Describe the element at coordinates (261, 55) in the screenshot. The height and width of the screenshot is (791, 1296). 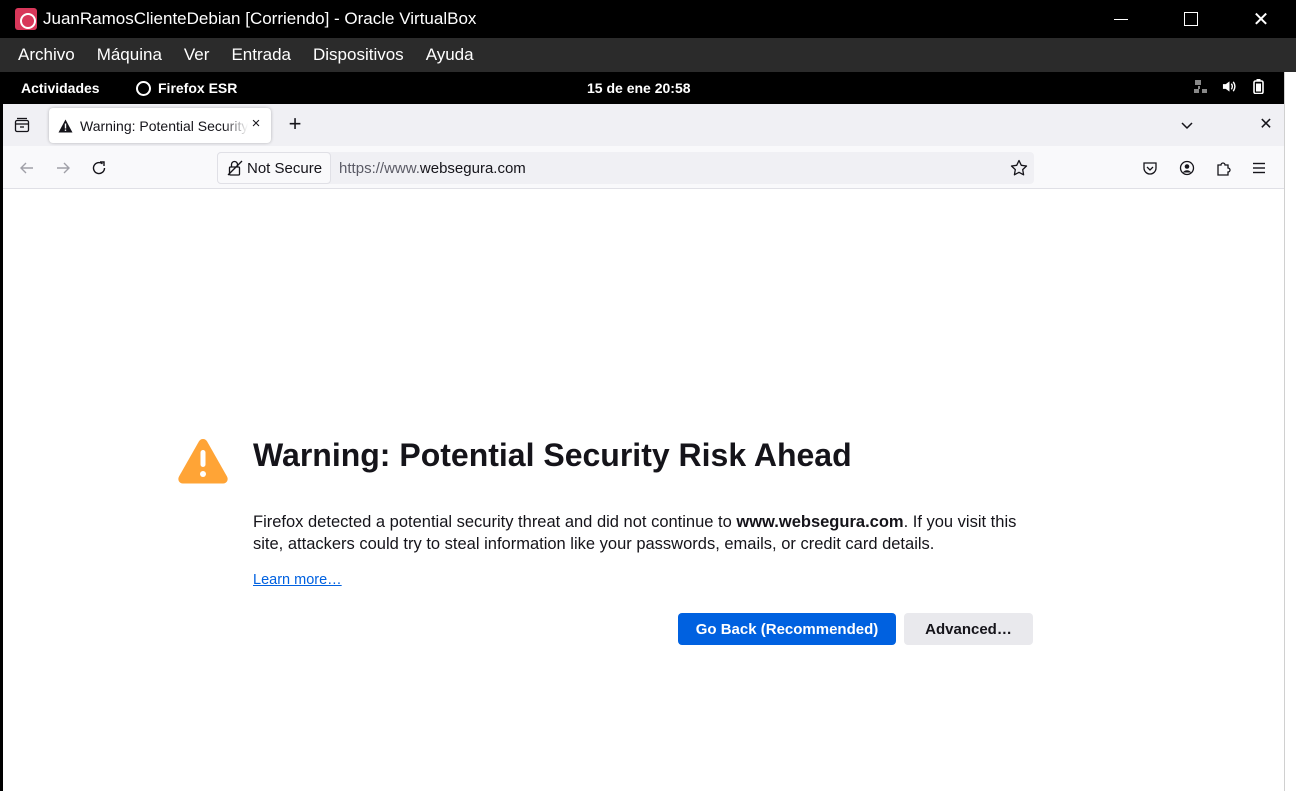
I see `menu-entrada: Entrada` at that location.